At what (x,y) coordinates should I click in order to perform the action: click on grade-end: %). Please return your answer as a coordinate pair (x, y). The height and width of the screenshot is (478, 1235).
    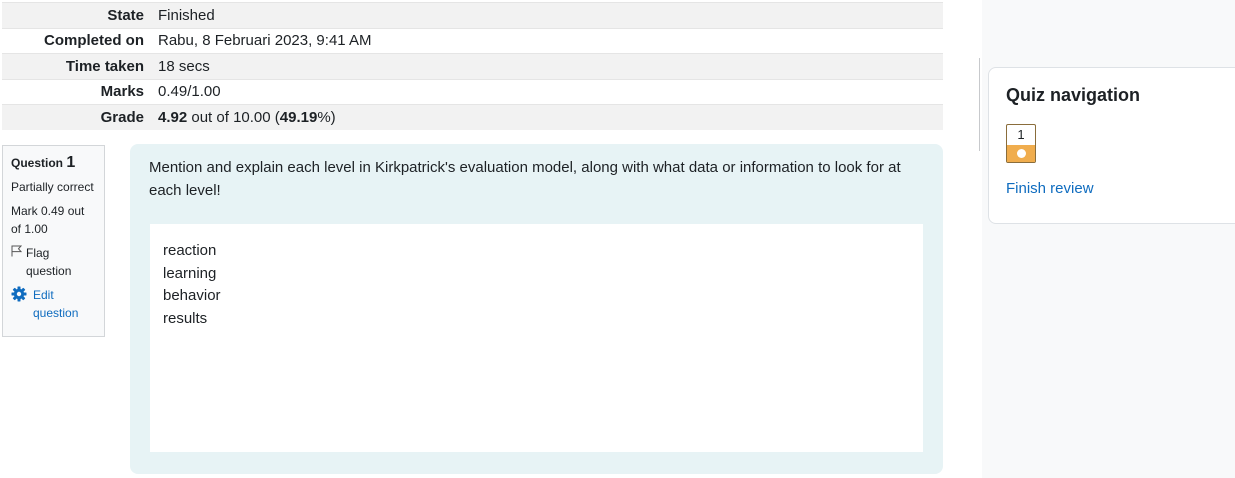
    Looking at the image, I should click on (326, 117).